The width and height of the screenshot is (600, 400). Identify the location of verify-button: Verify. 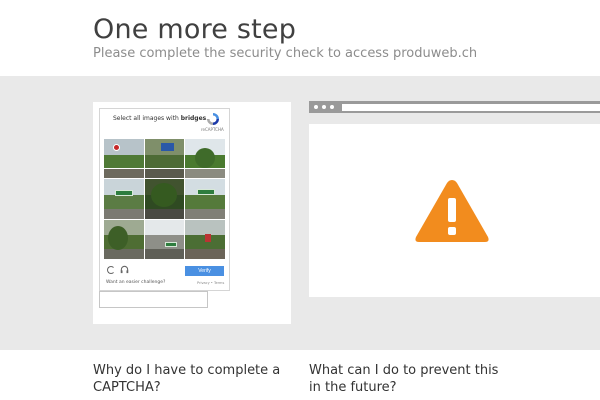
(204, 271).